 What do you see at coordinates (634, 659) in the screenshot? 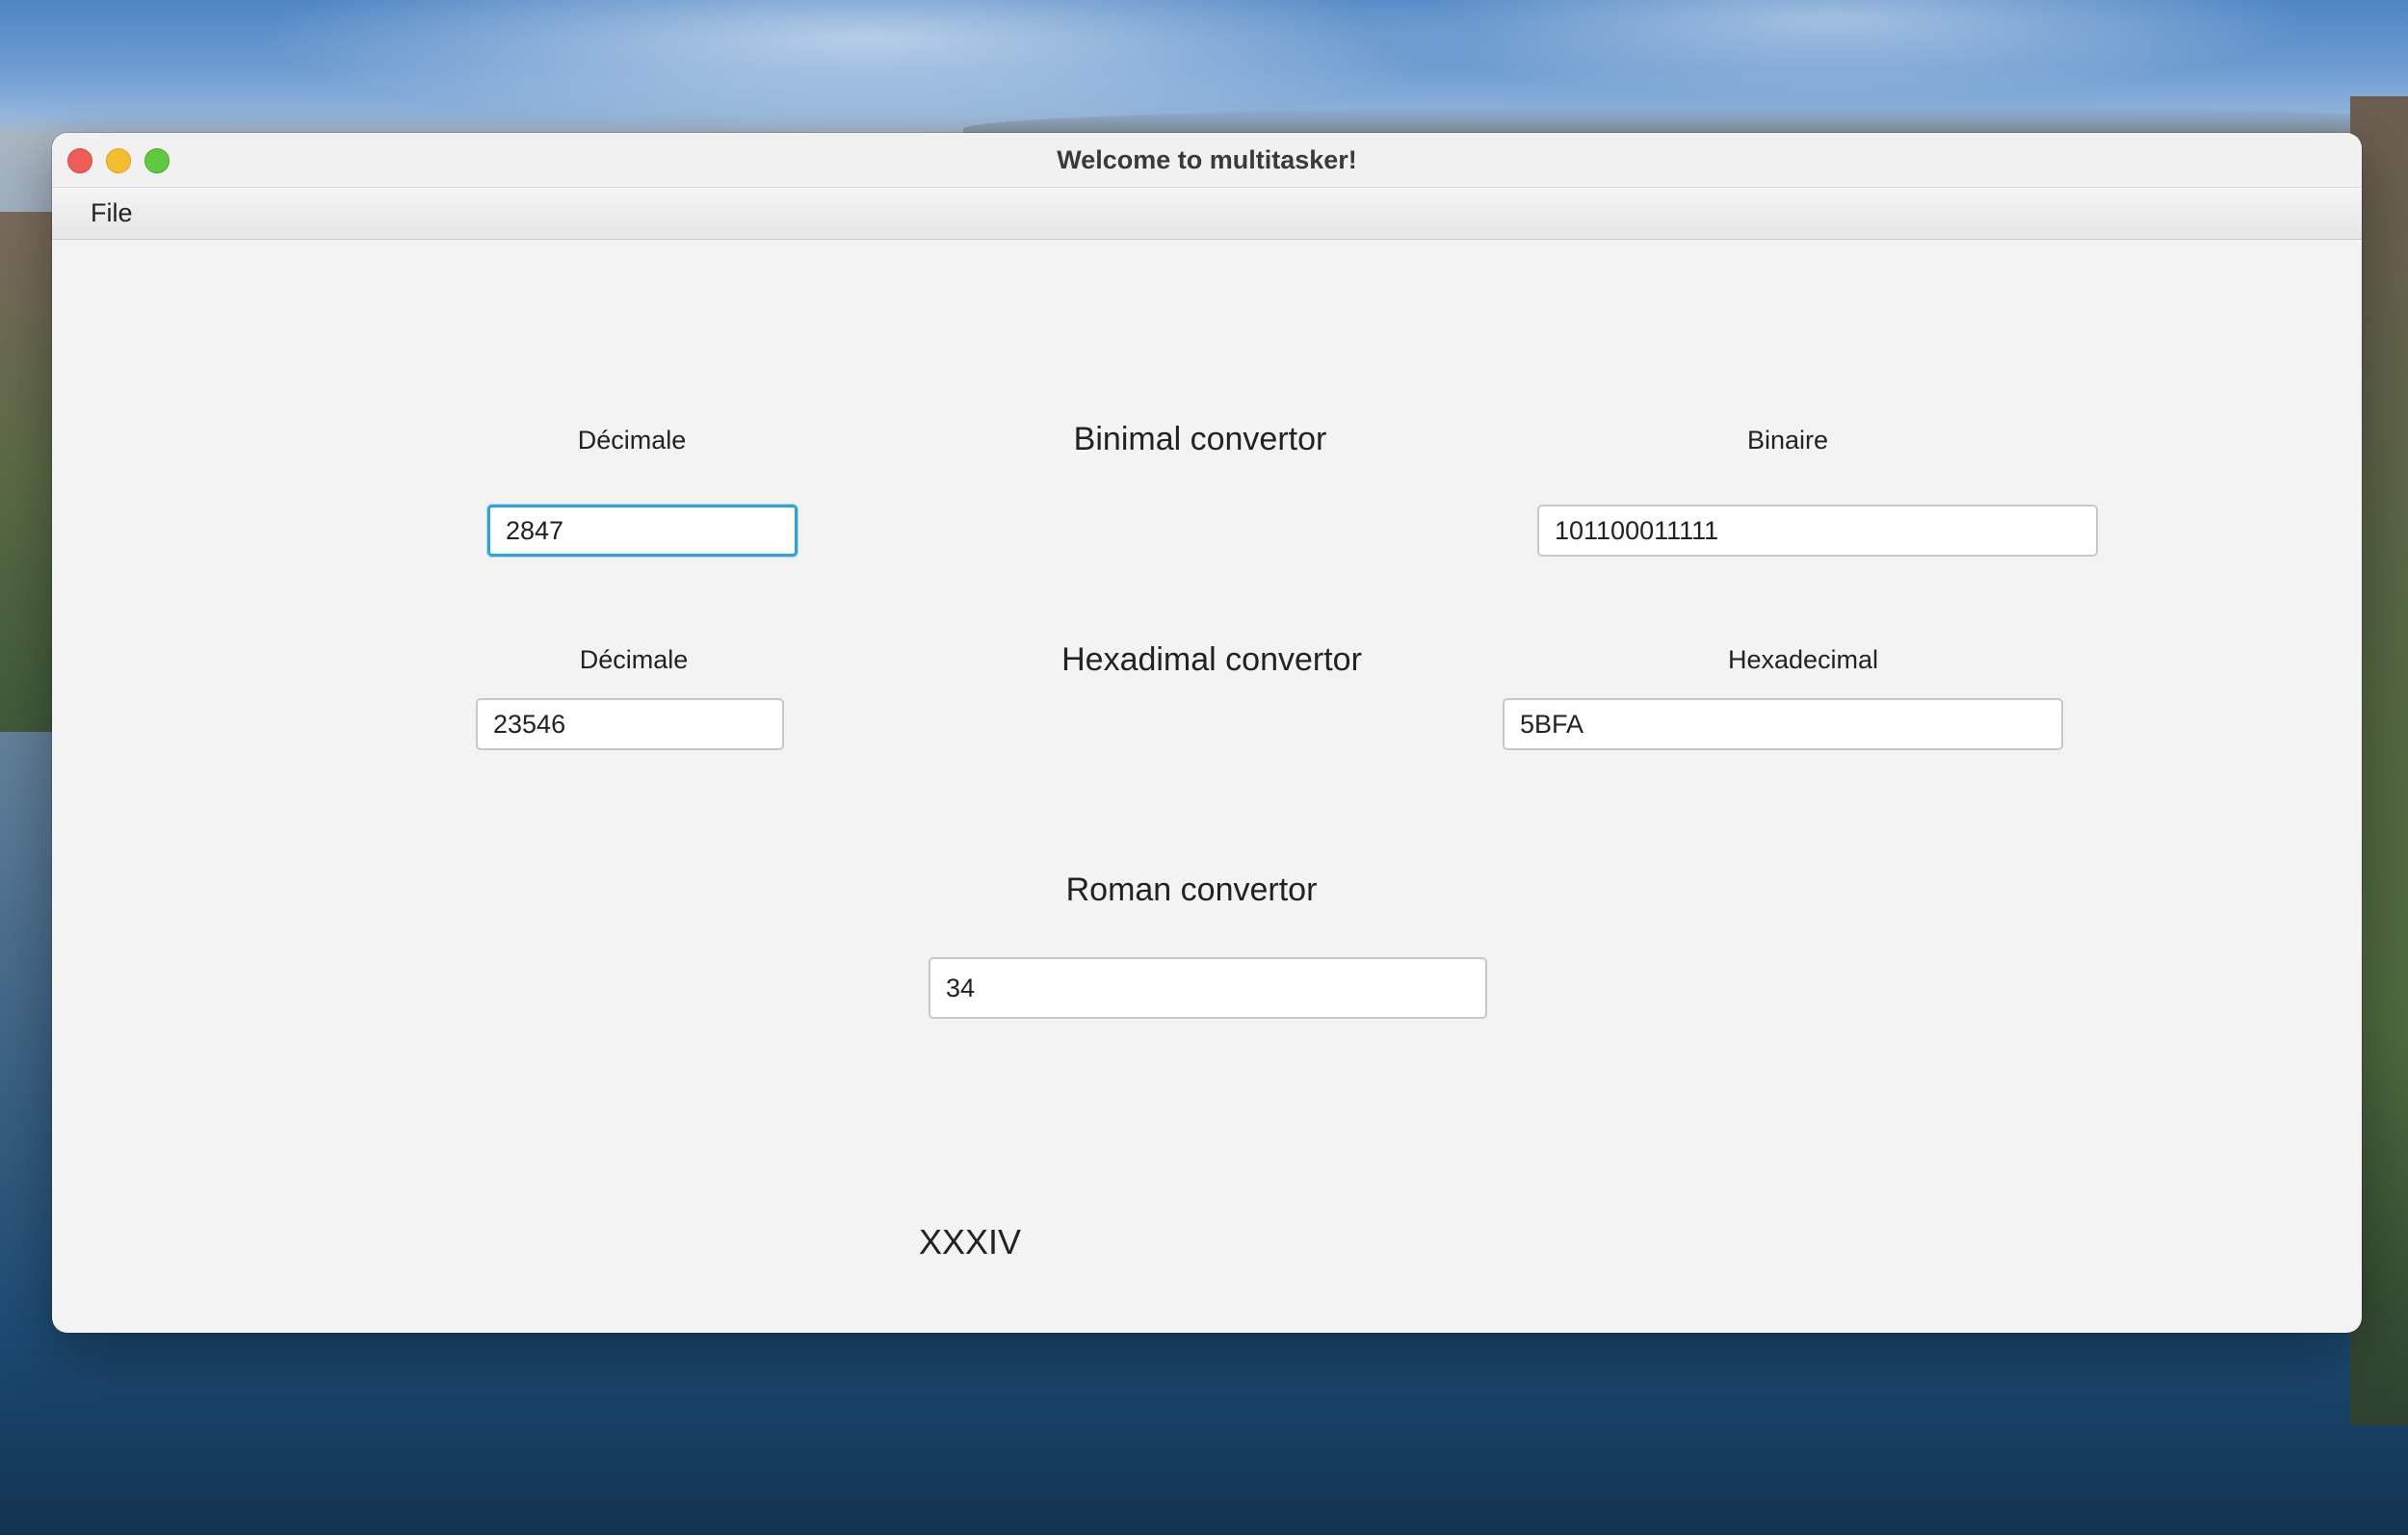
I see `hex-decimal-label: Décimale` at bounding box center [634, 659].